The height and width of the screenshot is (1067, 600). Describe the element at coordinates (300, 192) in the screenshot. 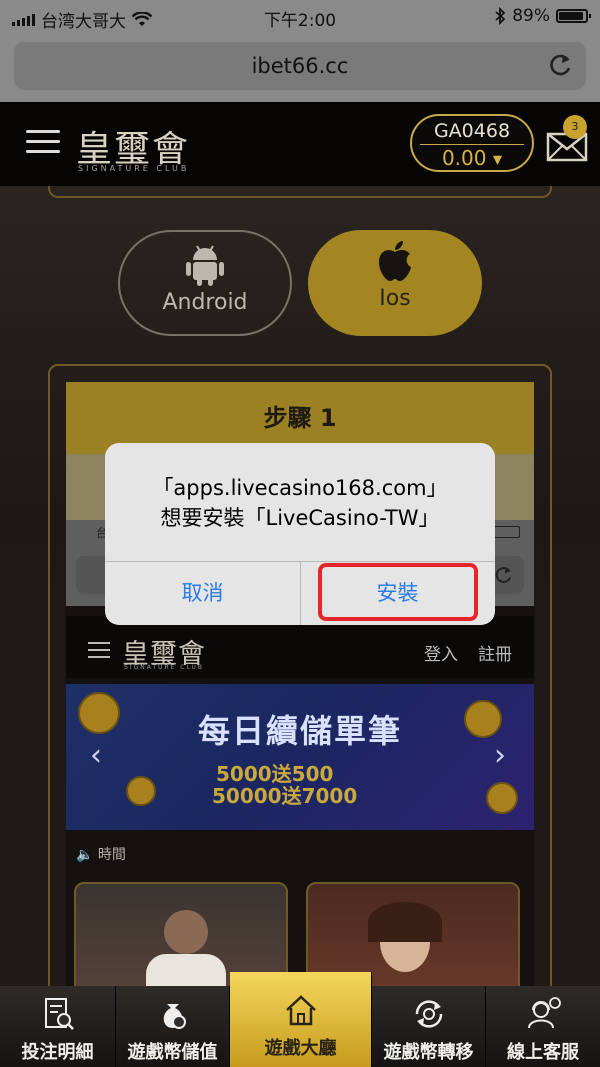

I see `top-panel-edge` at that location.